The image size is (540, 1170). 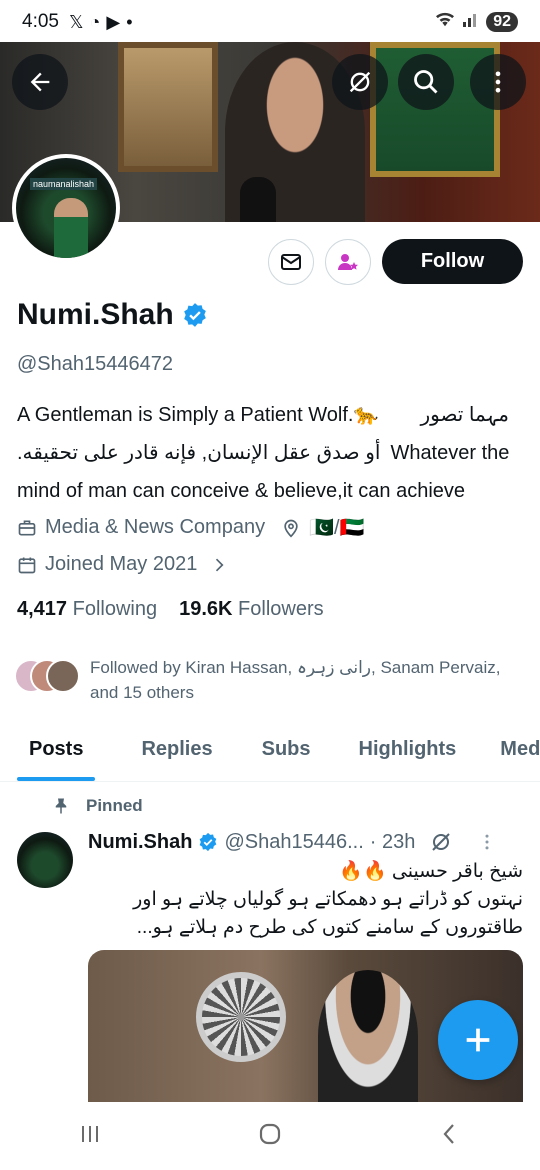 What do you see at coordinates (45, 860) in the screenshot?
I see `post-author-avatar` at bounding box center [45, 860].